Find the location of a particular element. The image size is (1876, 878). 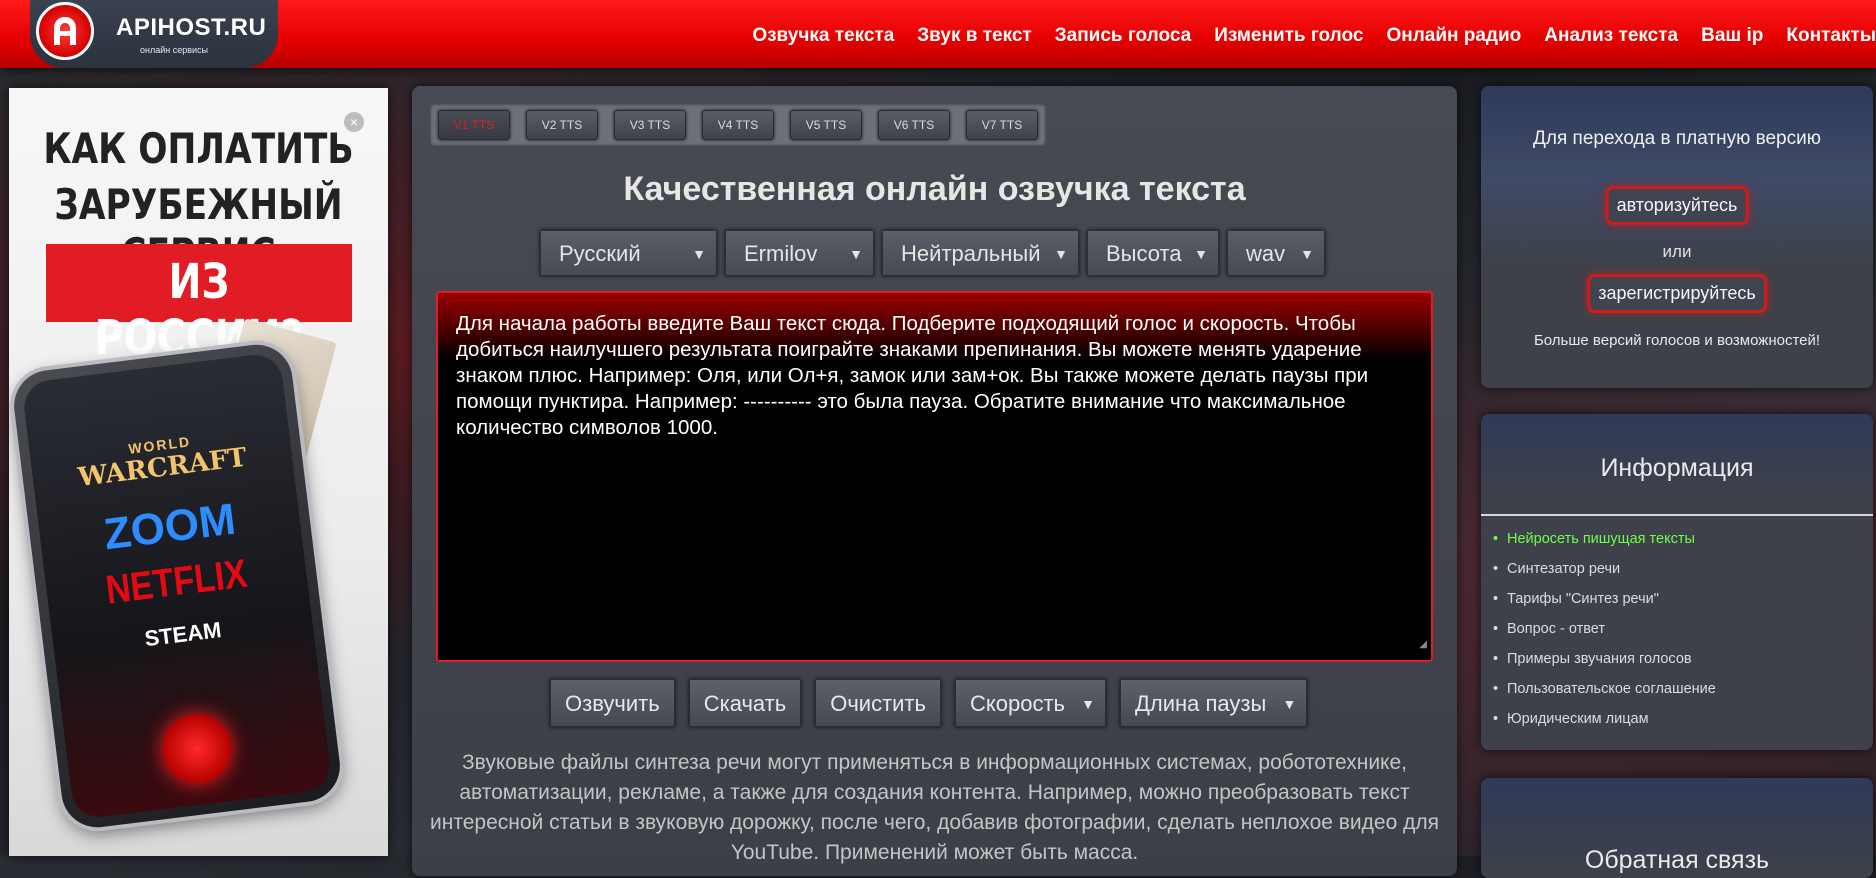

language-select-value: Русский is located at coordinates (600, 253).